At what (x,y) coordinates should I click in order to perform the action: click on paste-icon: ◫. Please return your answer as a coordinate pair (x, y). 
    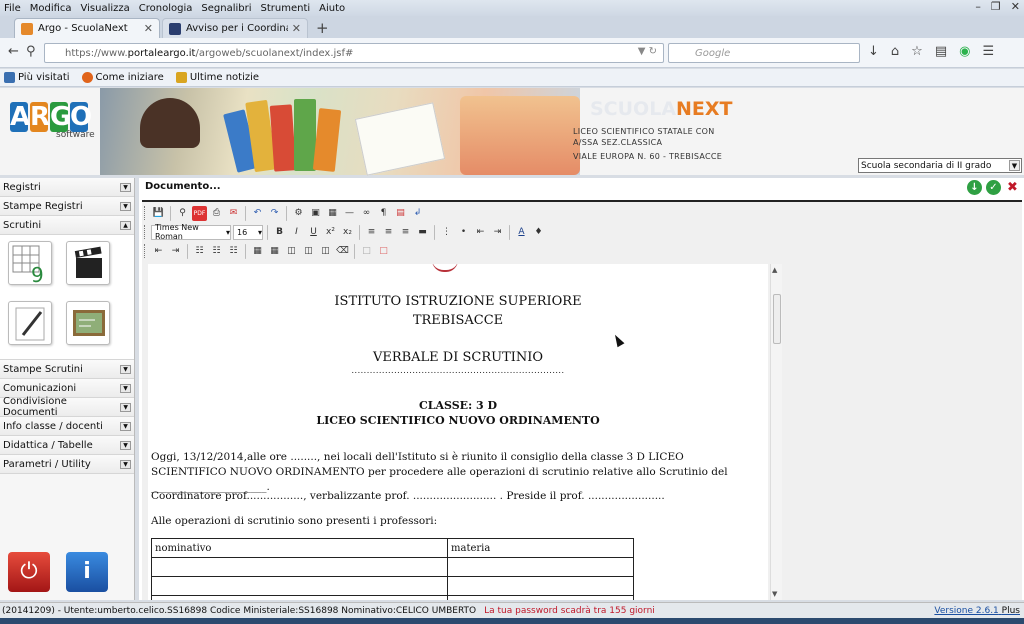
    Looking at the image, I should click on (325, 251).